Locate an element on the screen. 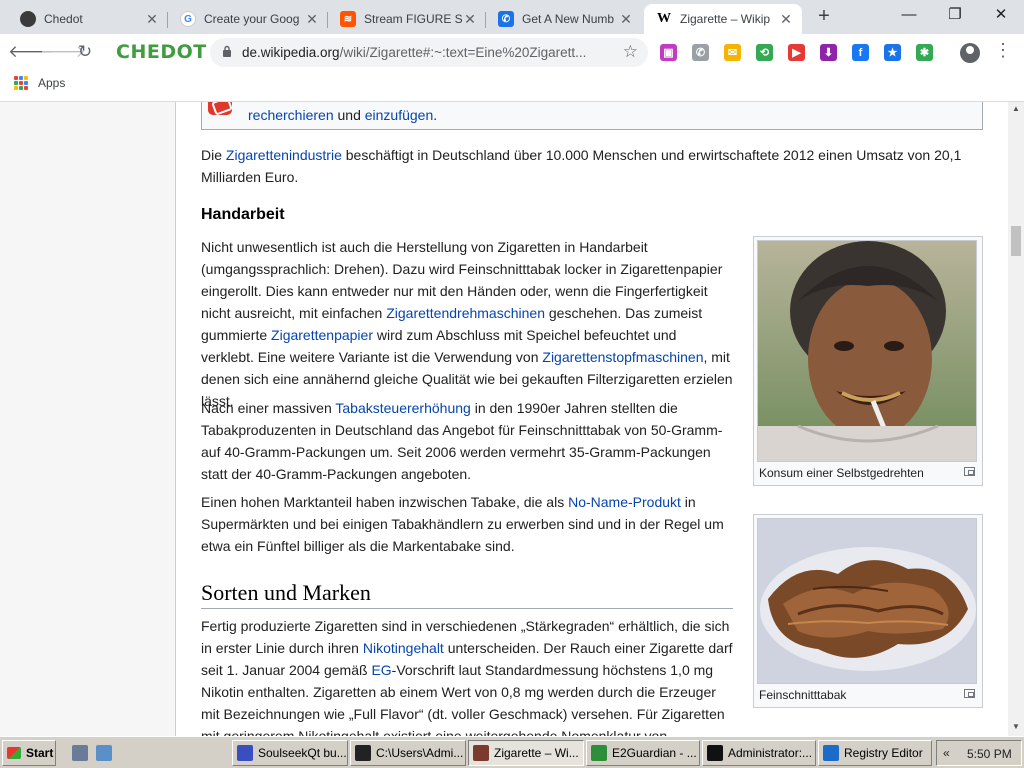 The width and height of the screenshot is (1024, 768). app-icon is located at coordinates (104, 753).